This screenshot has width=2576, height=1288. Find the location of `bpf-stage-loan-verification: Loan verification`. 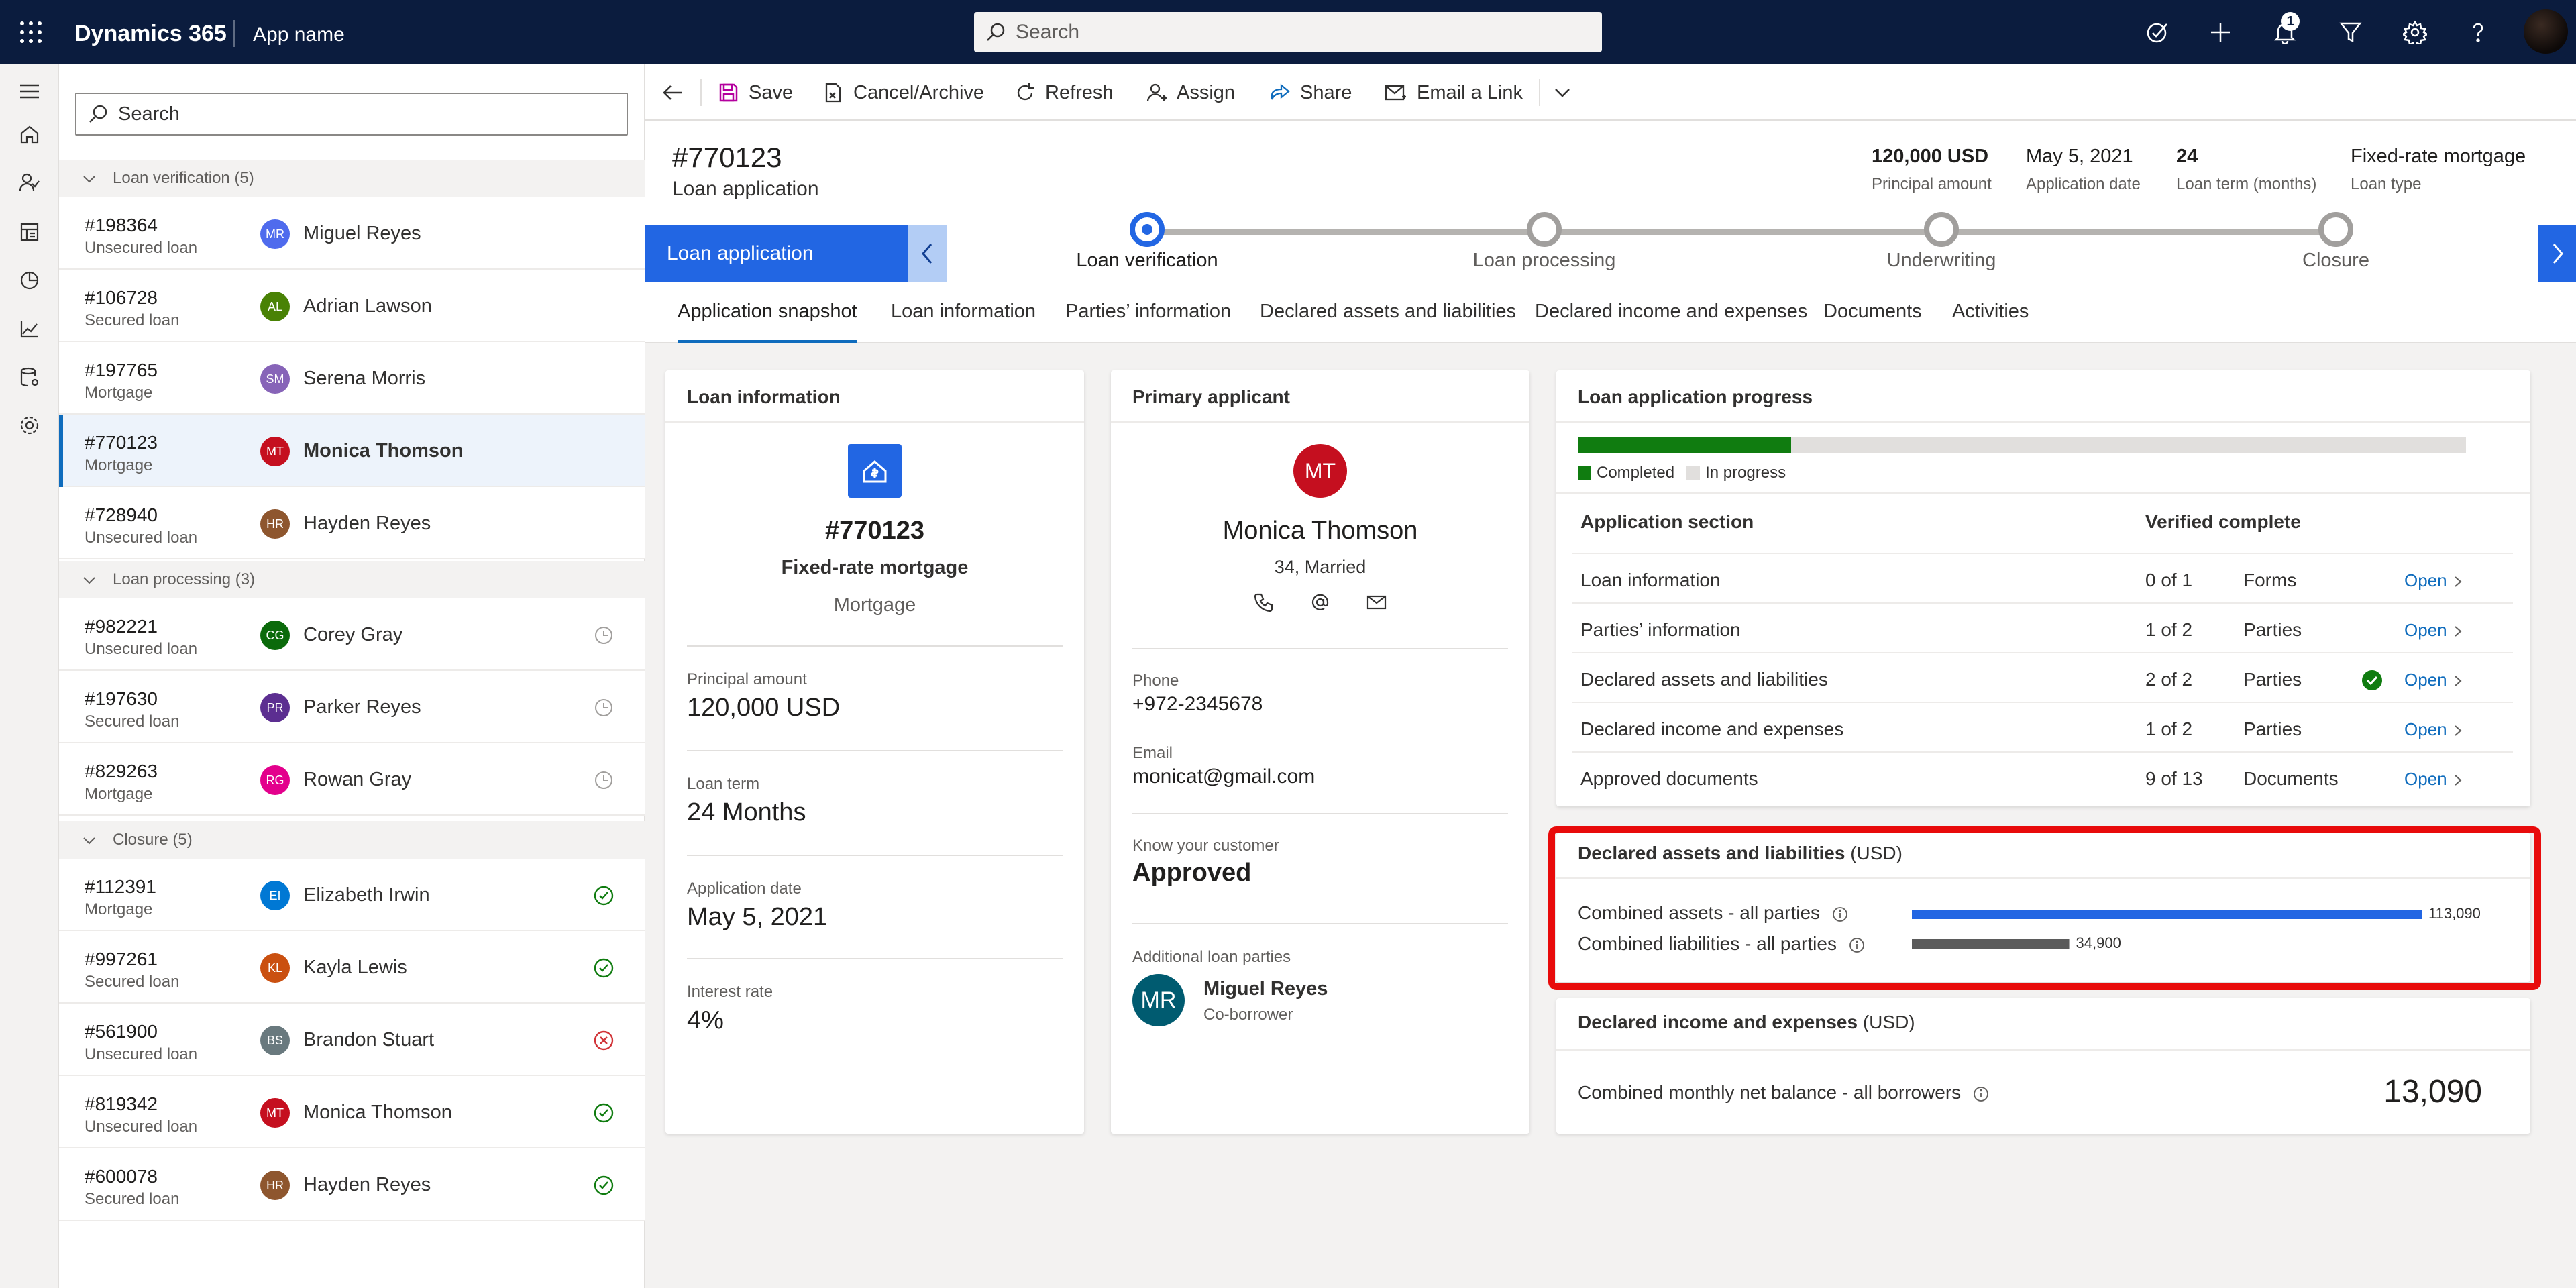

bpf-stage-loan-verification: Loan verification is located at coordinates (1147, 247).